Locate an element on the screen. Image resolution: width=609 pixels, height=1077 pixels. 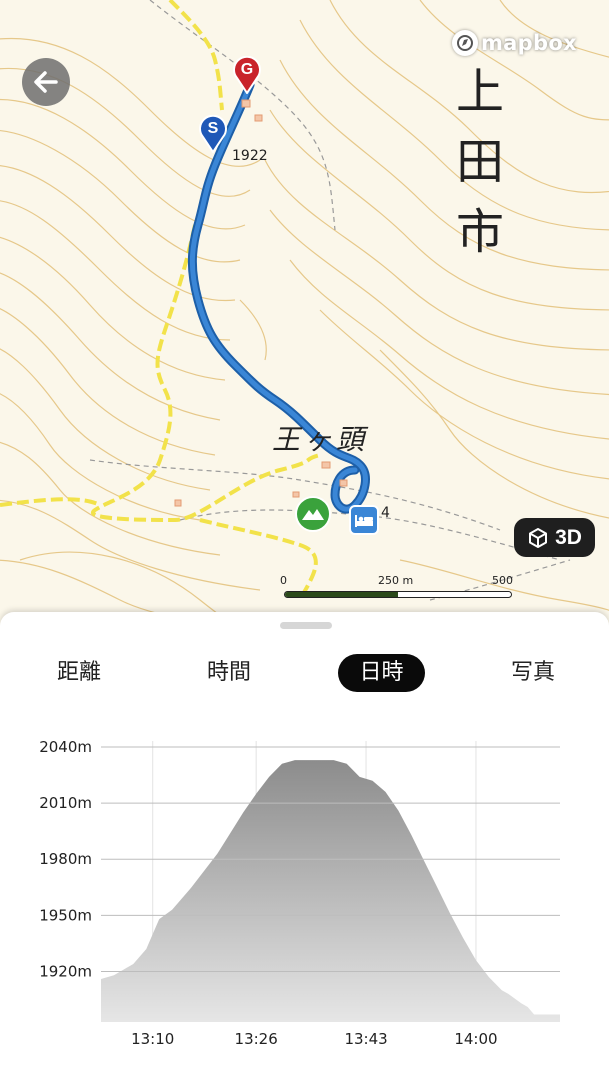
y-tick-label: 2010m is located at coordinates (65, 803).